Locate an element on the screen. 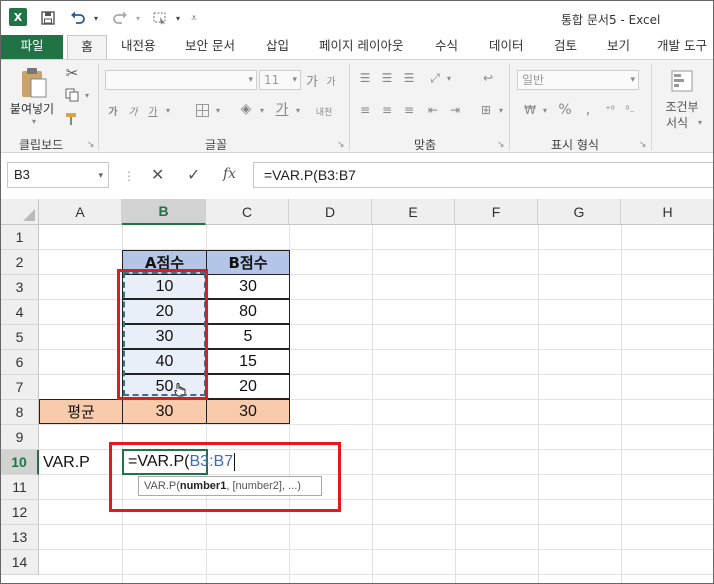 The width and height of the screenshot is (714, 584). paste-dropdown-icon: ▾ is located at coordinates (34, 121).